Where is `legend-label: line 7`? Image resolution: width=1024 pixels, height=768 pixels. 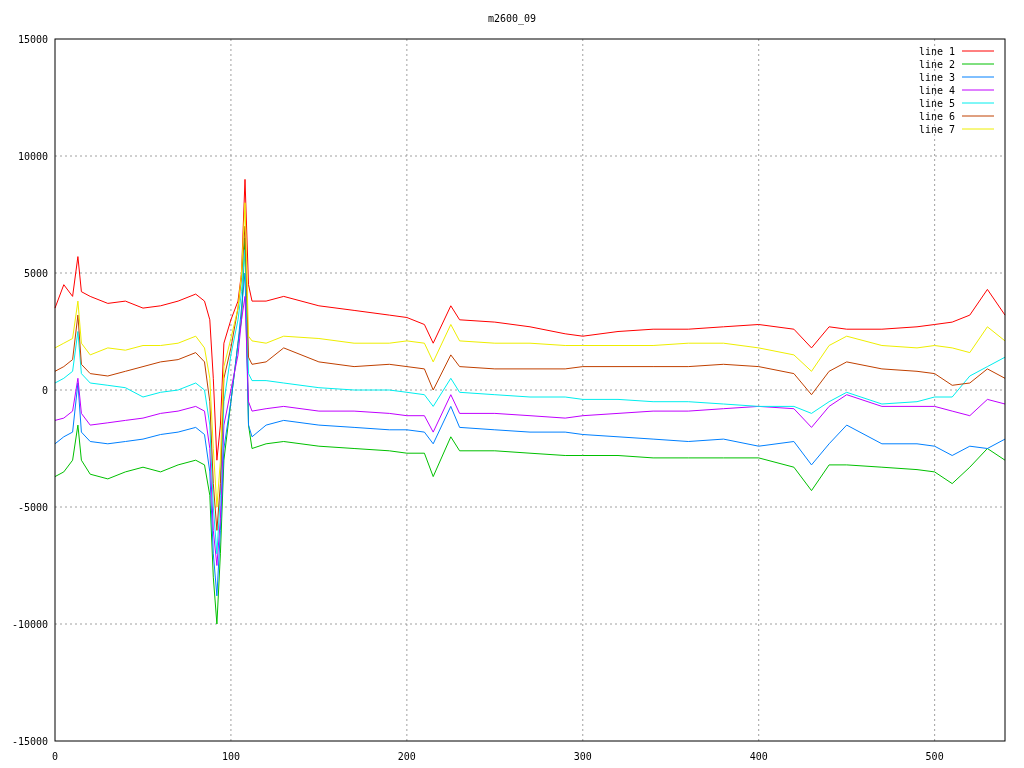
legend-label: line 7 is located at coordinates (936, 129).